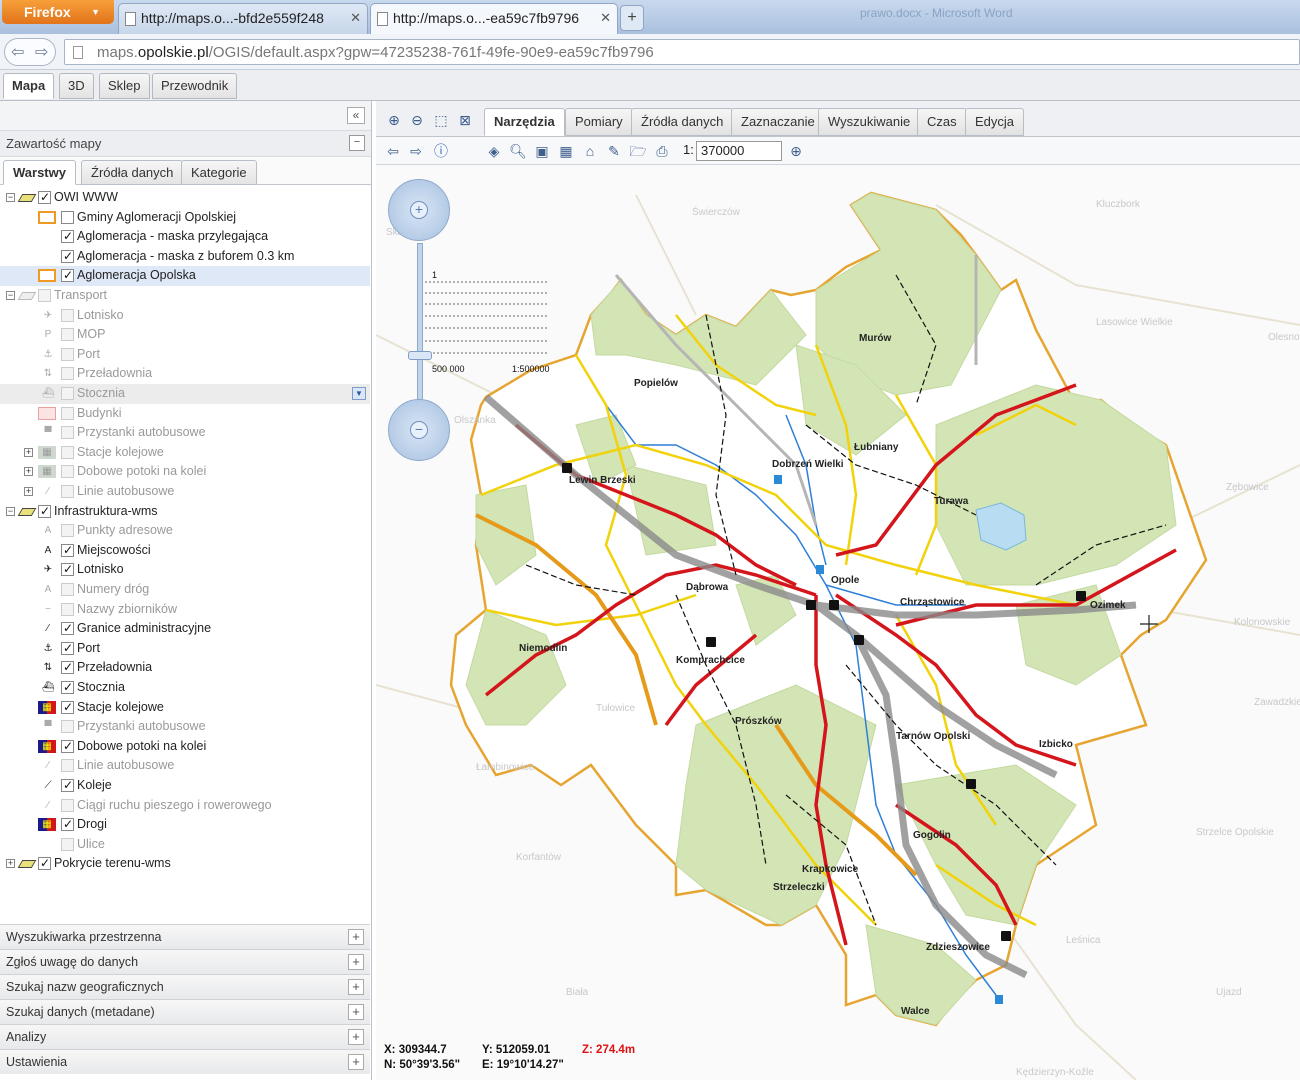 This screenshot has height=1080, width=1300. Describe the element at coordinates (185, 629) in the screenshot. I see `layer-row: ⁄ Granice administracyjne` at that location.